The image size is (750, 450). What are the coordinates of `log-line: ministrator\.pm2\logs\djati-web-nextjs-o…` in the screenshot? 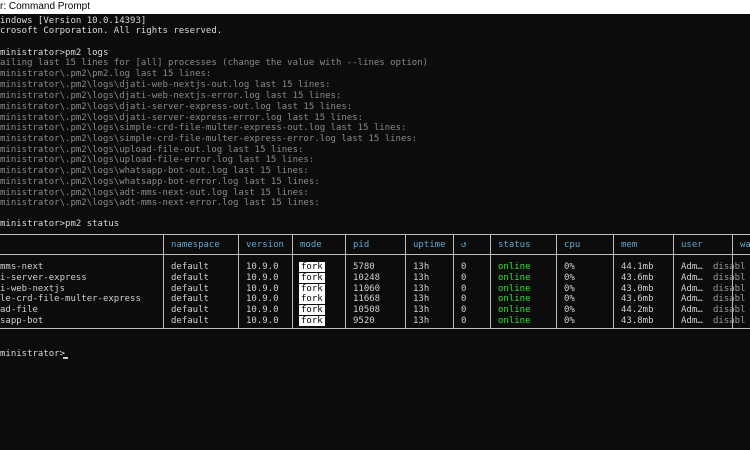 It's located at (165, 85).